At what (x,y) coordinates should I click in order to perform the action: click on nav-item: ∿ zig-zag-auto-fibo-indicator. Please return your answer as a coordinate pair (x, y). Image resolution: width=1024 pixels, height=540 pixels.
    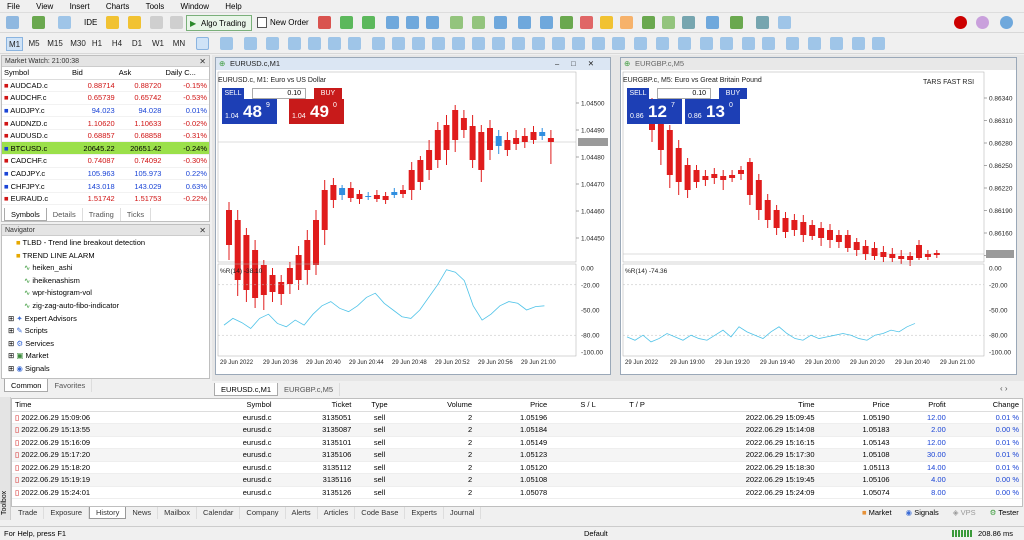
    Looking at the image, I should click on (105, 306).